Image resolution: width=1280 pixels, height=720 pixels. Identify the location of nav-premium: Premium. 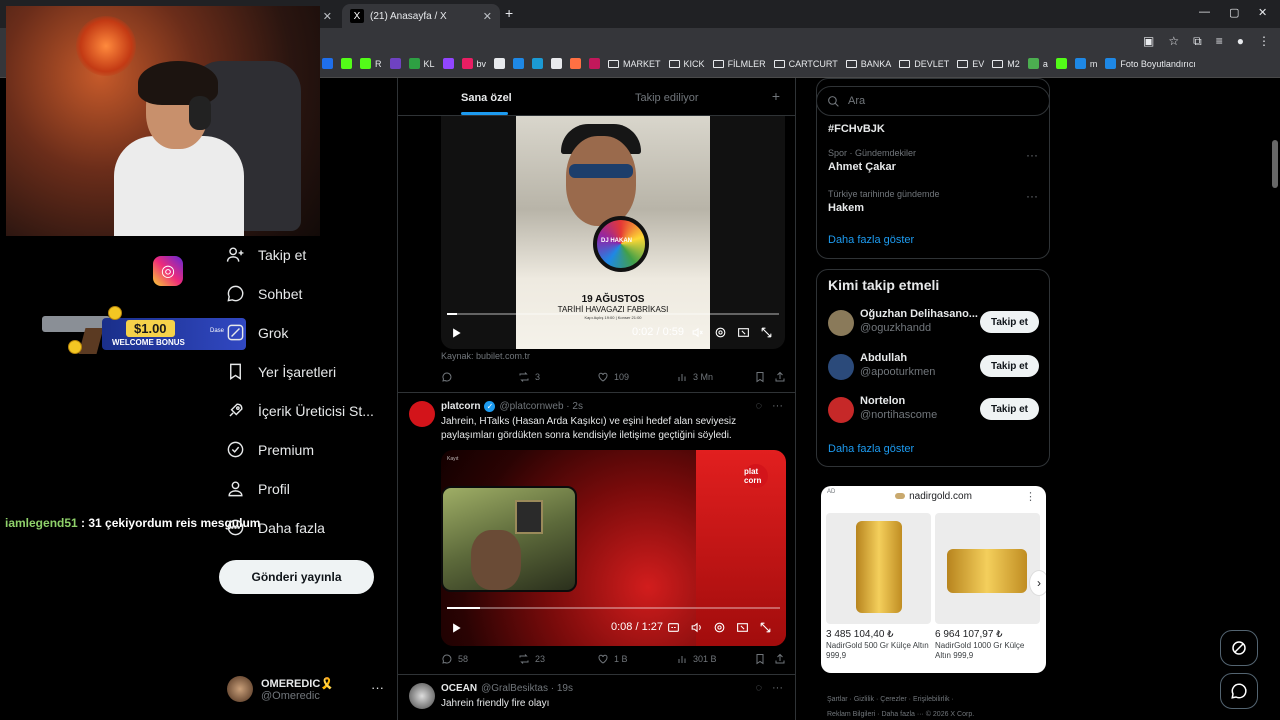
(270, 449).